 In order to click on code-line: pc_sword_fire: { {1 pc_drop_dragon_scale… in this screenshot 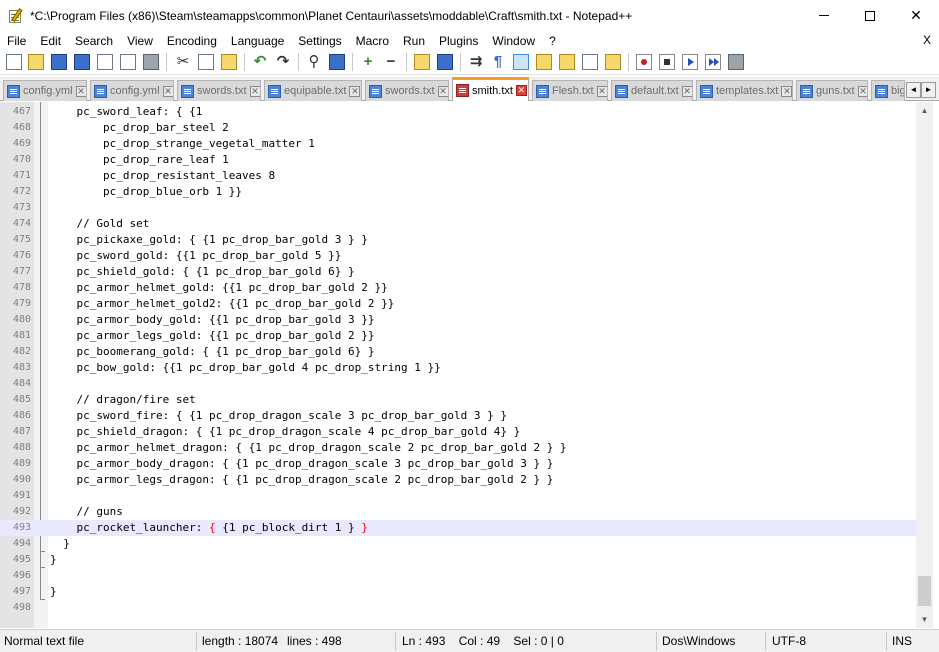, I will do `click(278, 416)`.